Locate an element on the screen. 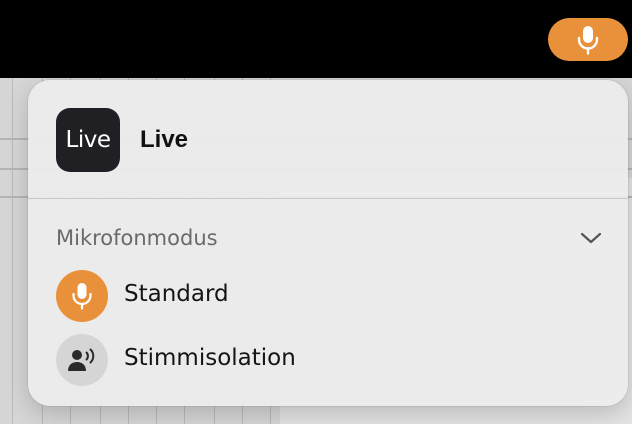 The width and height of the screenshot is (632, 424). divider is located at coordinates (328, 198).